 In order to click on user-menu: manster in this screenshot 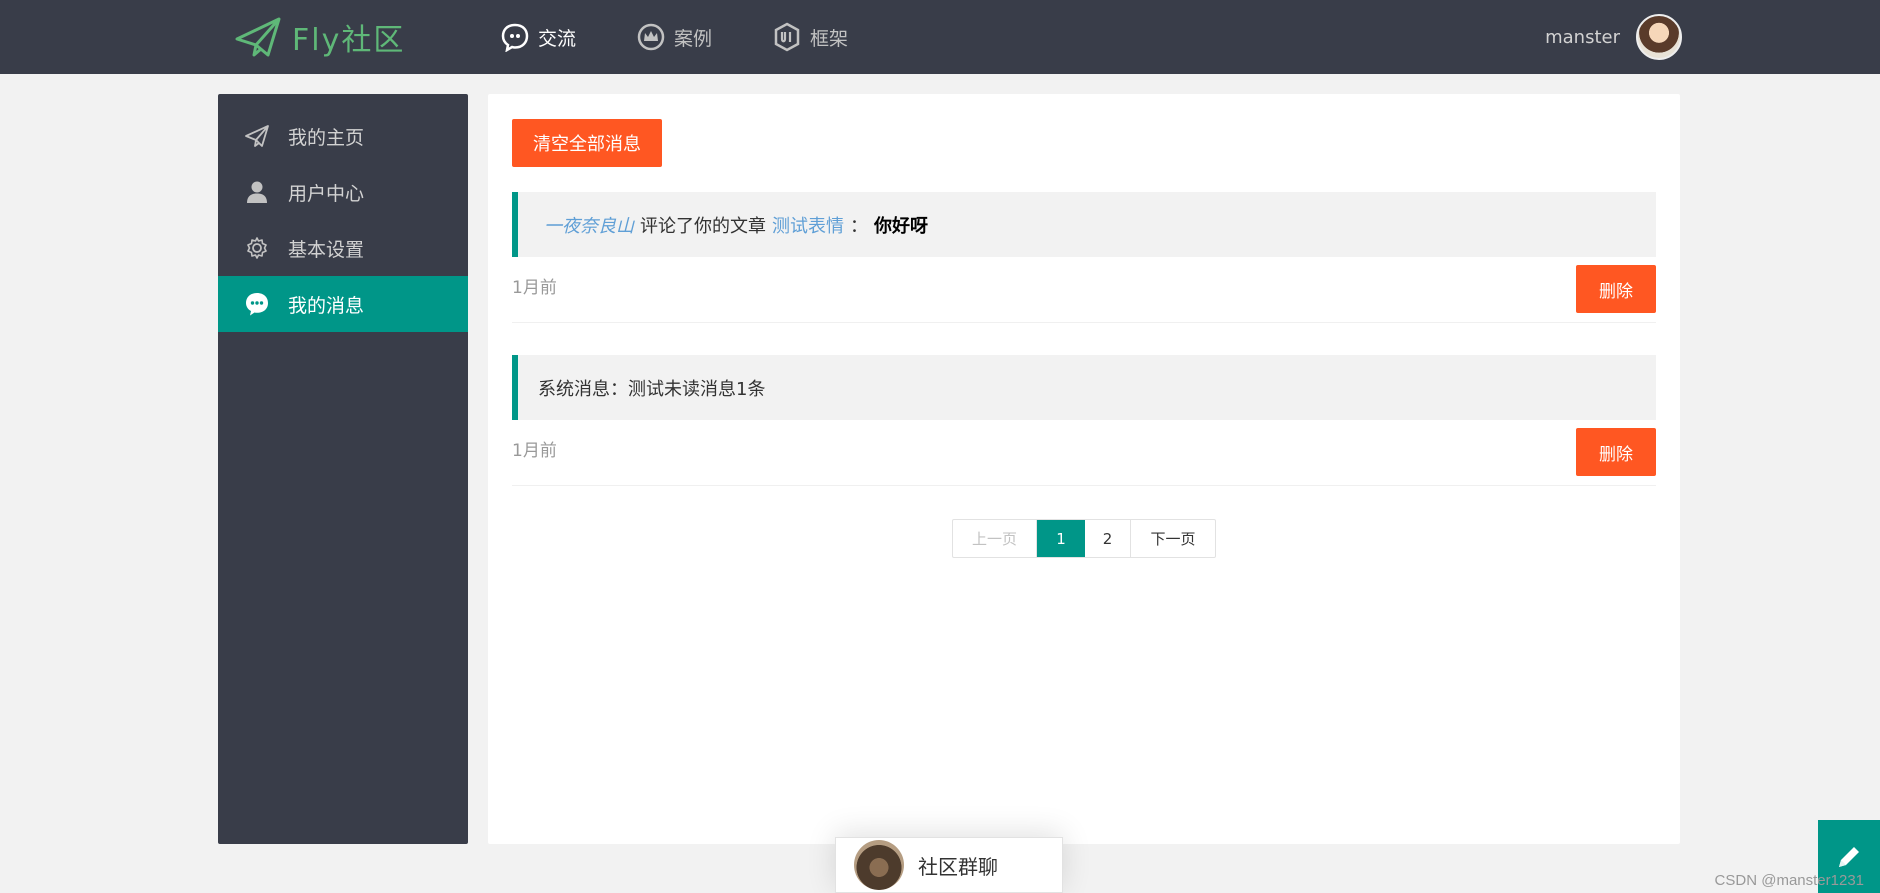, I will do `click(1613, 37)`.